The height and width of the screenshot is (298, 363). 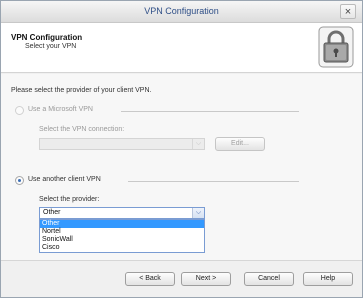 What do you see at coordinates (328, 279) in the screenshot?
I see `help-button: Help` at bounding box center [328, 279].